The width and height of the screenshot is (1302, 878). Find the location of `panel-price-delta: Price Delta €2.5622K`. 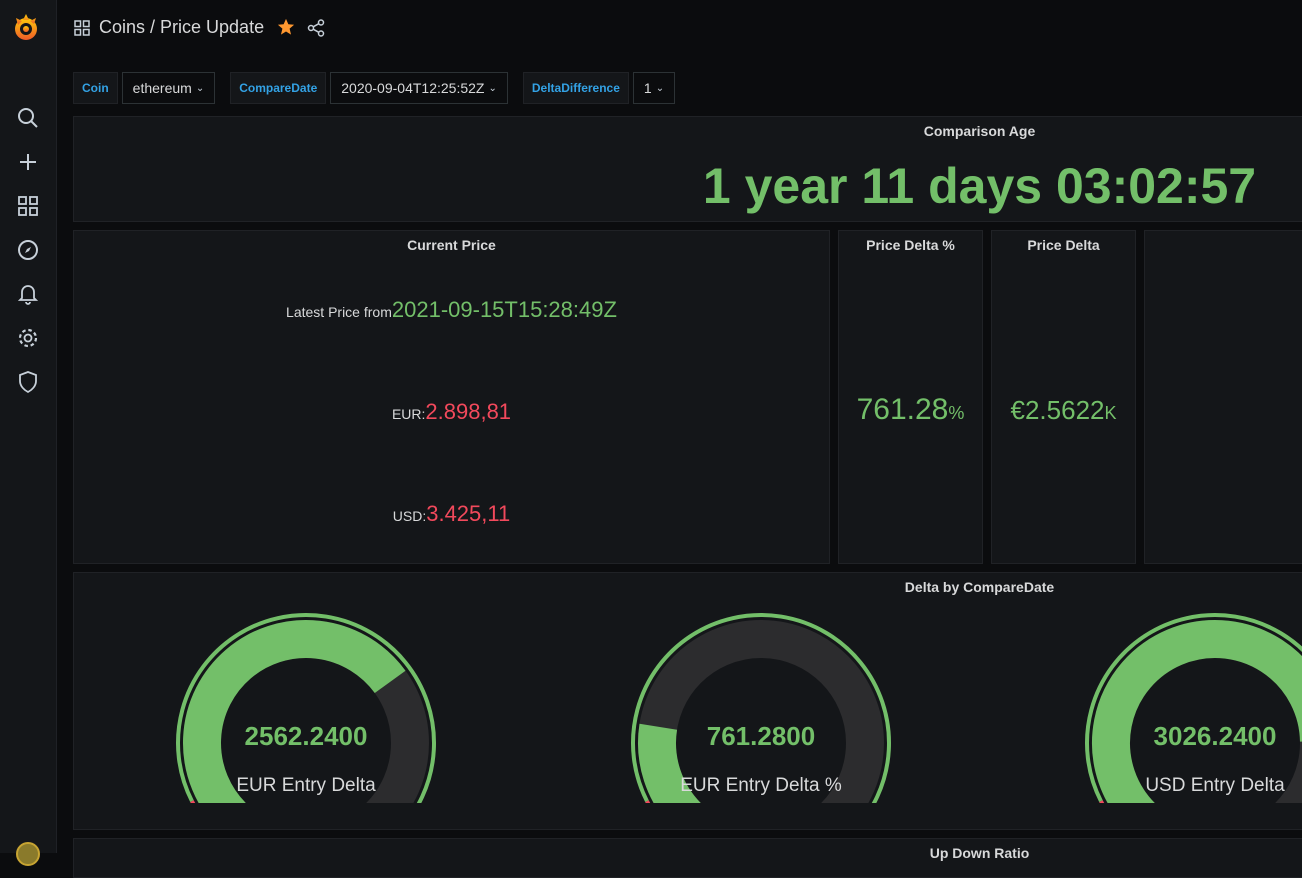

panel-price-delta: Price Delta €2.5622K is located at coordinates (1063, 397).